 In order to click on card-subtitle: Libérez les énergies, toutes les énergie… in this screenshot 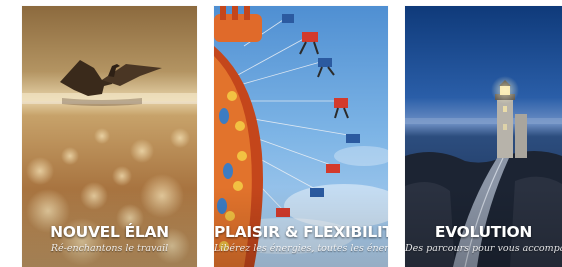, I will do `click(301, 248)`.